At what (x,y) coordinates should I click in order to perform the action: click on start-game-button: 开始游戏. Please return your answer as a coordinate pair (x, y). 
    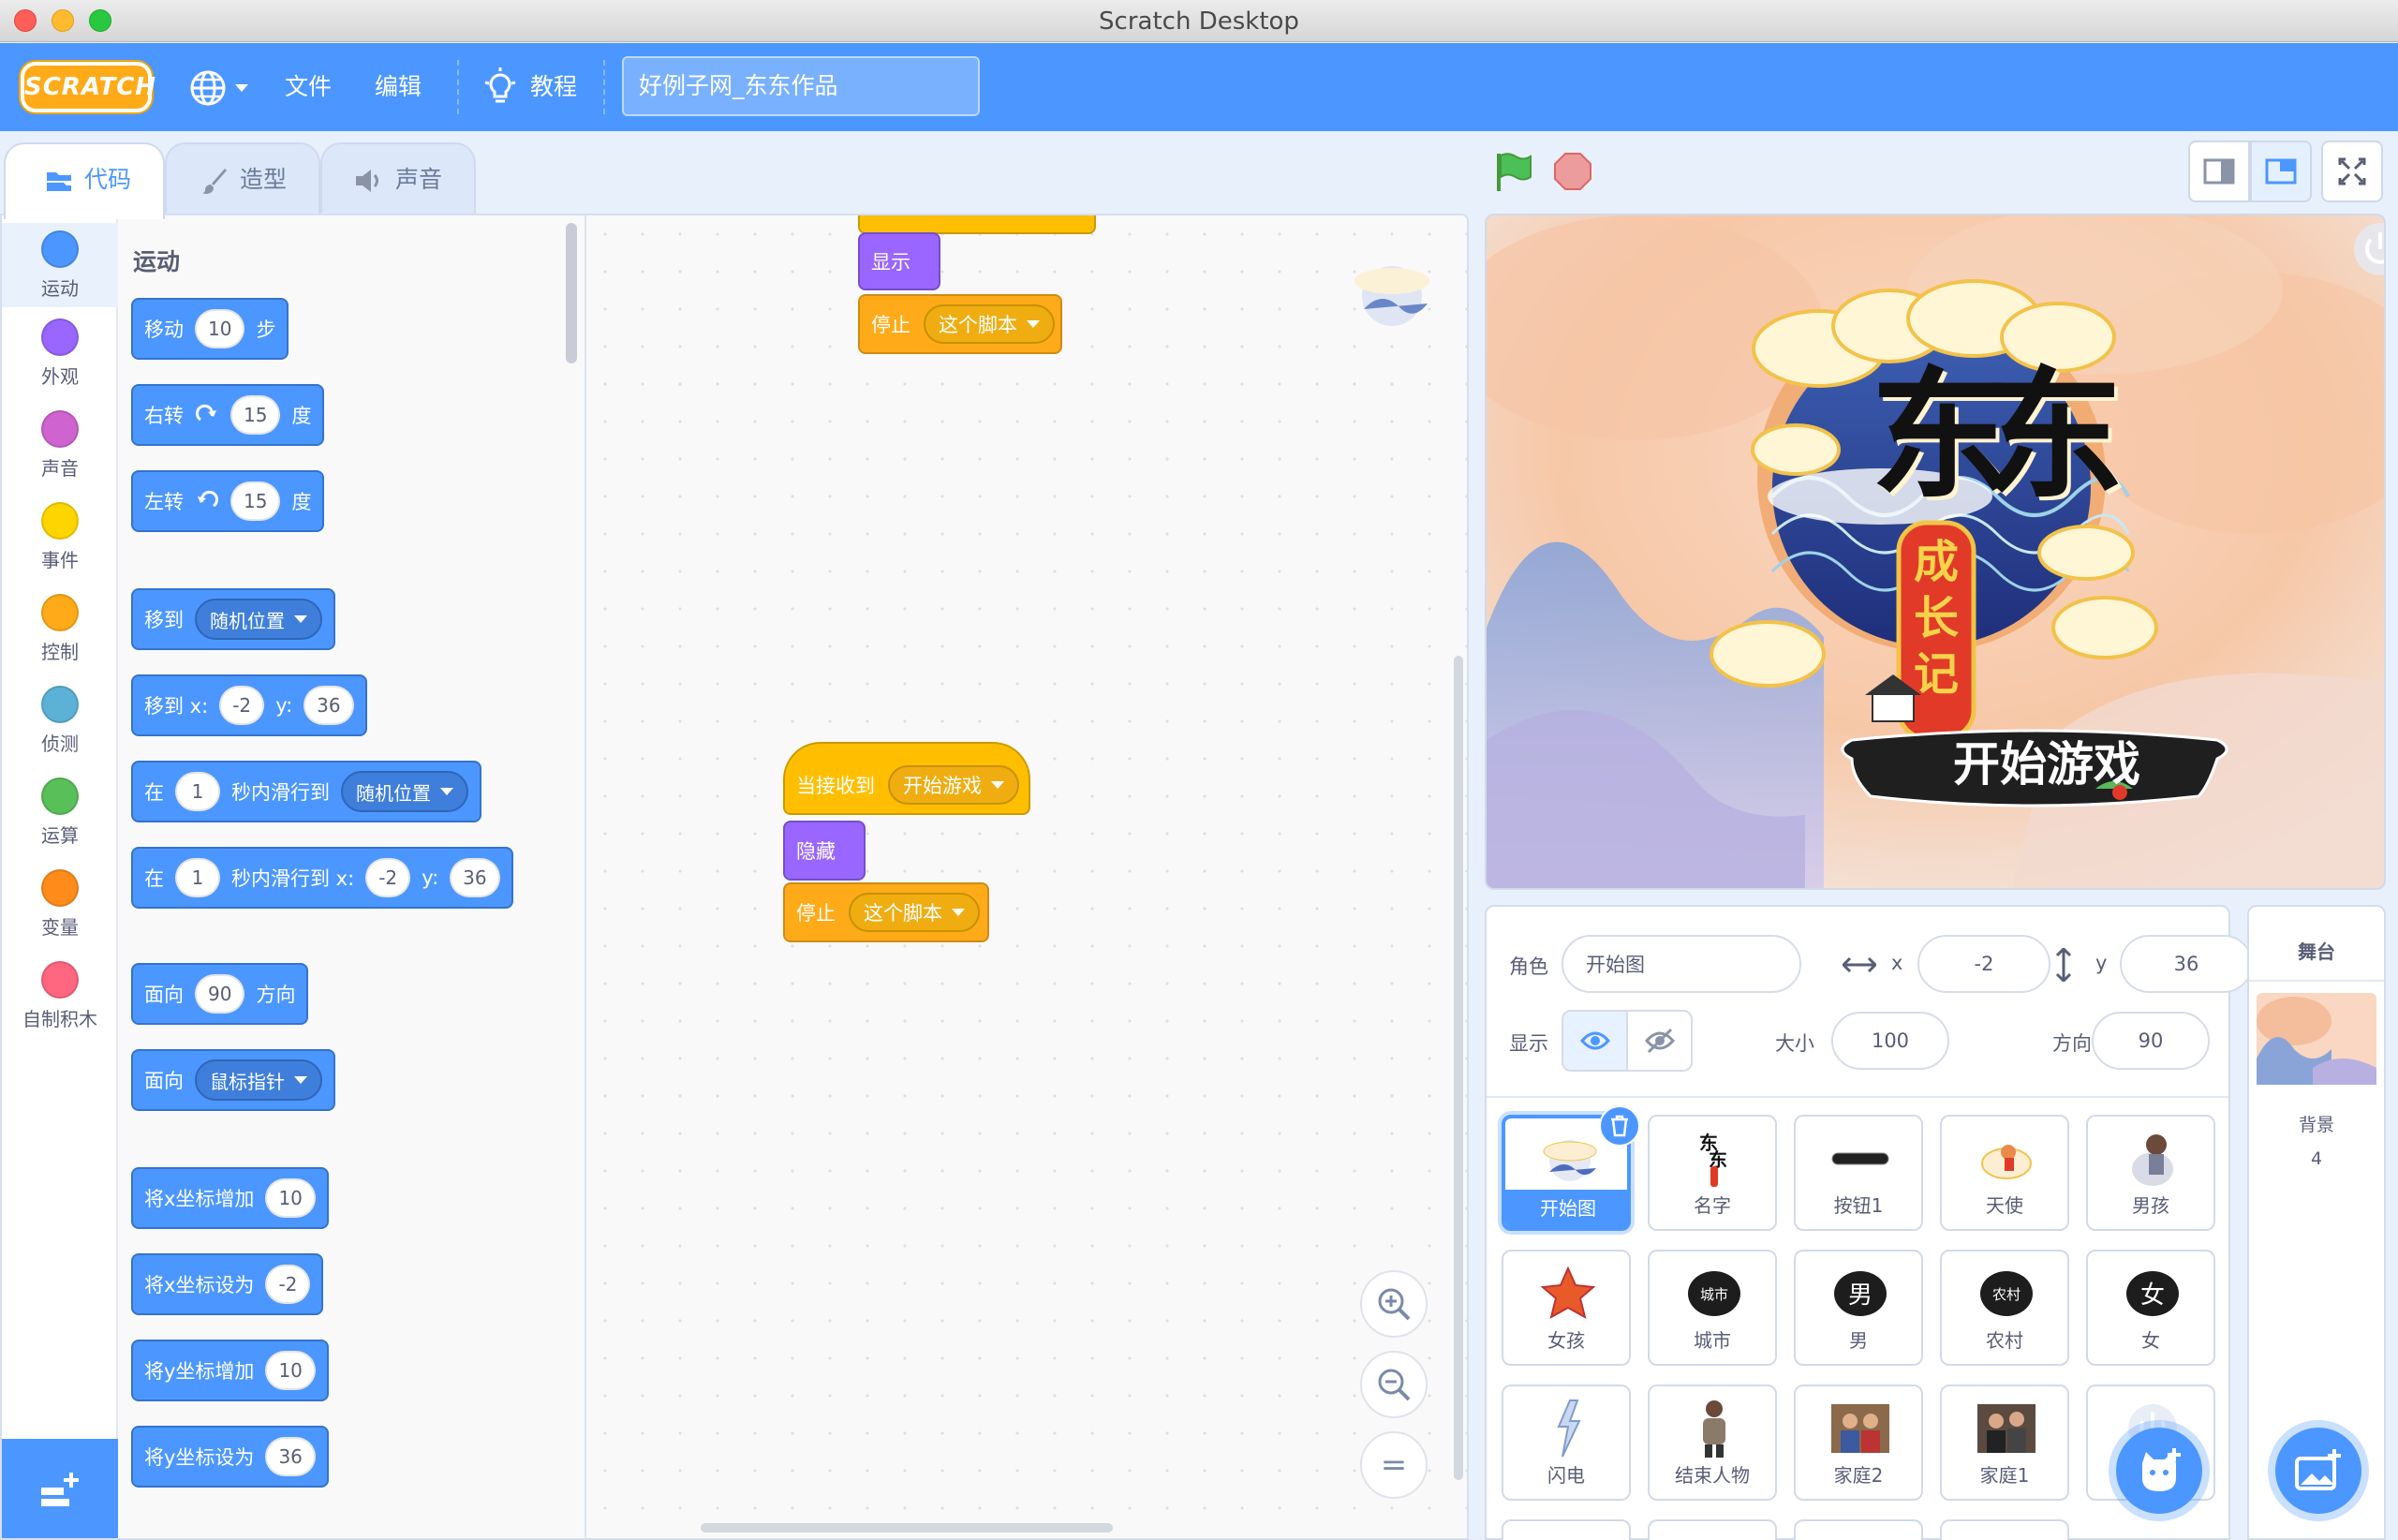
    Looking at the image, I should click on (2047, 764).